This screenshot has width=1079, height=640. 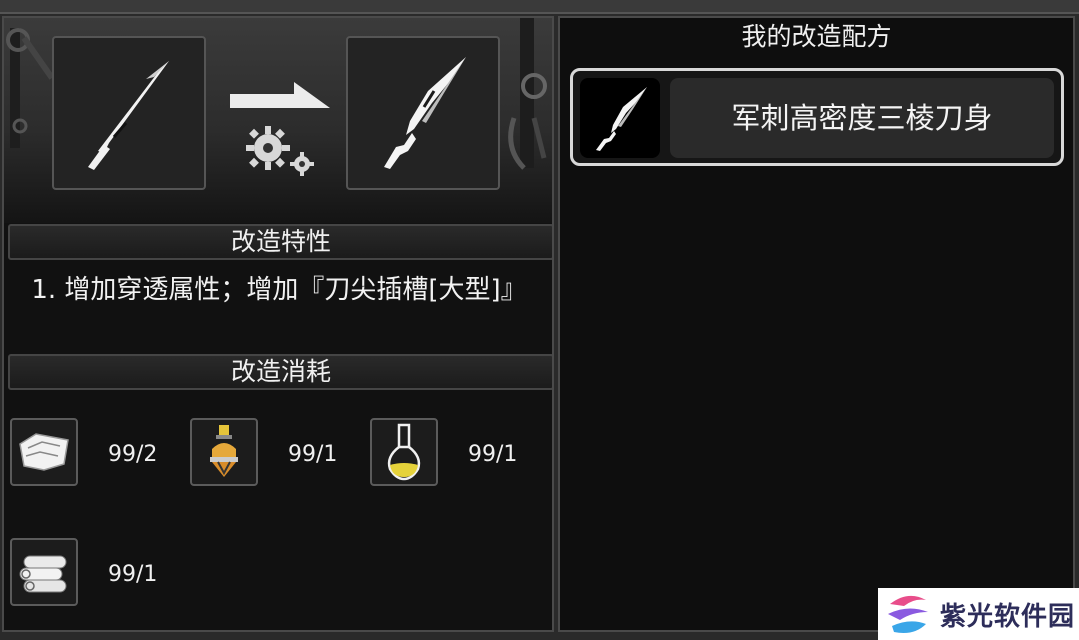 I want to click on watermark-logo-icon, so click(x=908, y=614).